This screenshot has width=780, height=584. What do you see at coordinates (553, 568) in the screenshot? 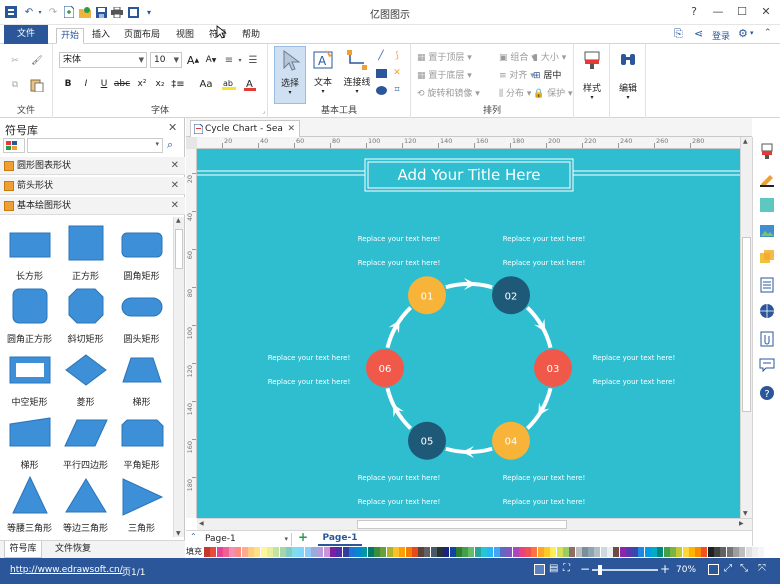
I see `fit-page-icon: ▤` at bounding box center [553, 568].